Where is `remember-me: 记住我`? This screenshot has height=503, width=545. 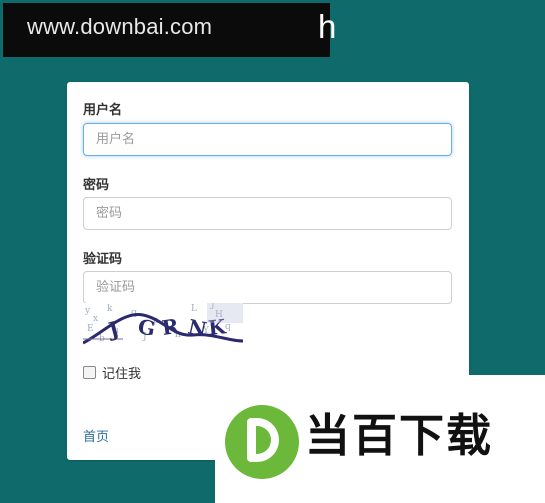
remember-me: 记住我 is located at coordinates (112, 372).